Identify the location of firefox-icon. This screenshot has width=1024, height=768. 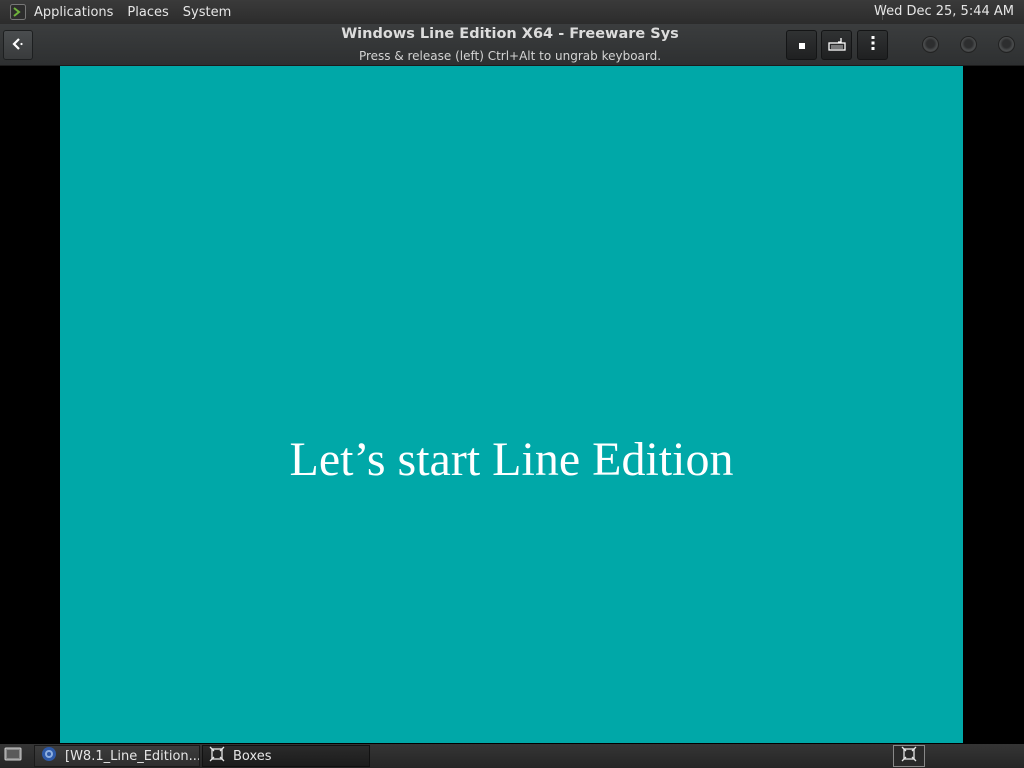
(49, 756).